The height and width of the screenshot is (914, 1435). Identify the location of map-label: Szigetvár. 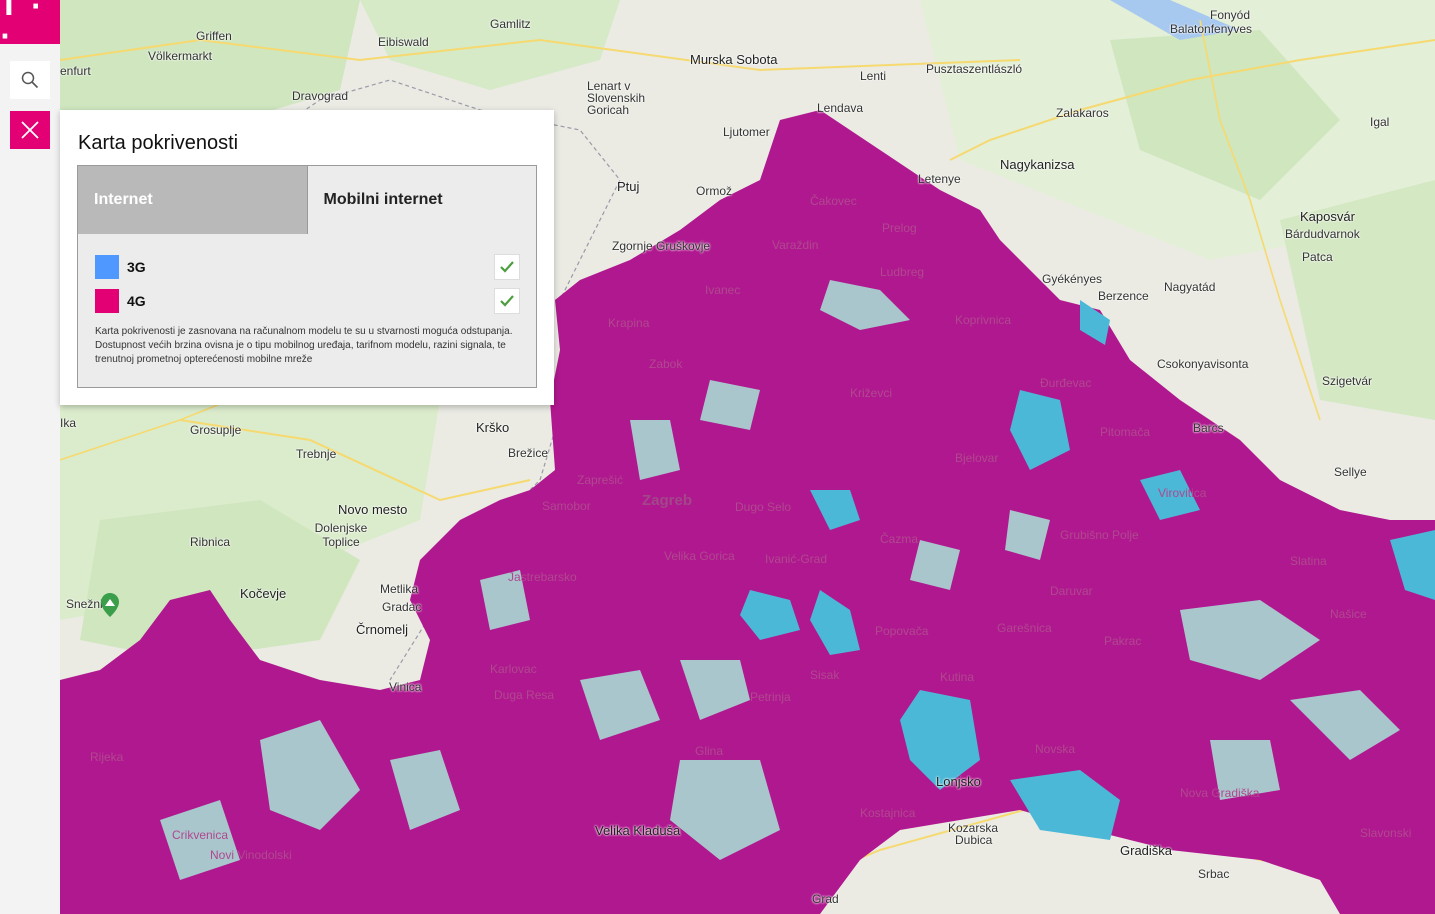
(1347, 381).